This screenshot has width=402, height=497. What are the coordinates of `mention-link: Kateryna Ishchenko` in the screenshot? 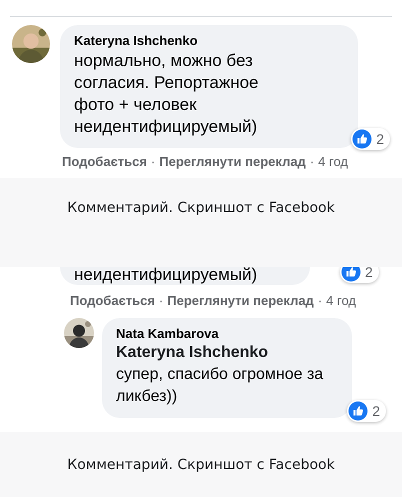 It's located at (228, 353).